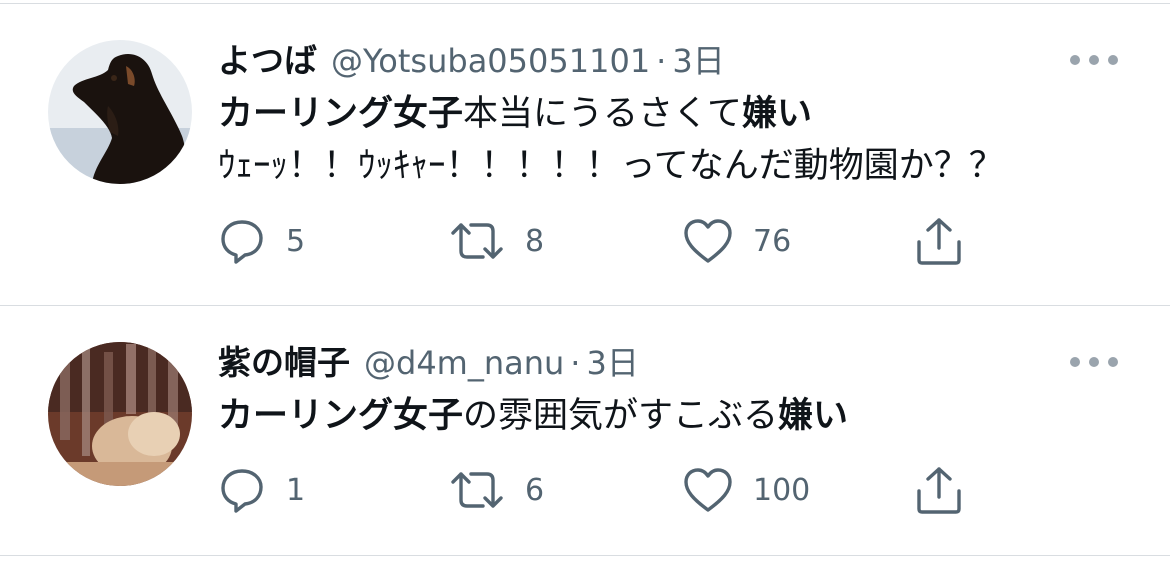  Describe the element at coordinates (535, 241) in the screenshot. I see `retweet-count: 8` at that location.